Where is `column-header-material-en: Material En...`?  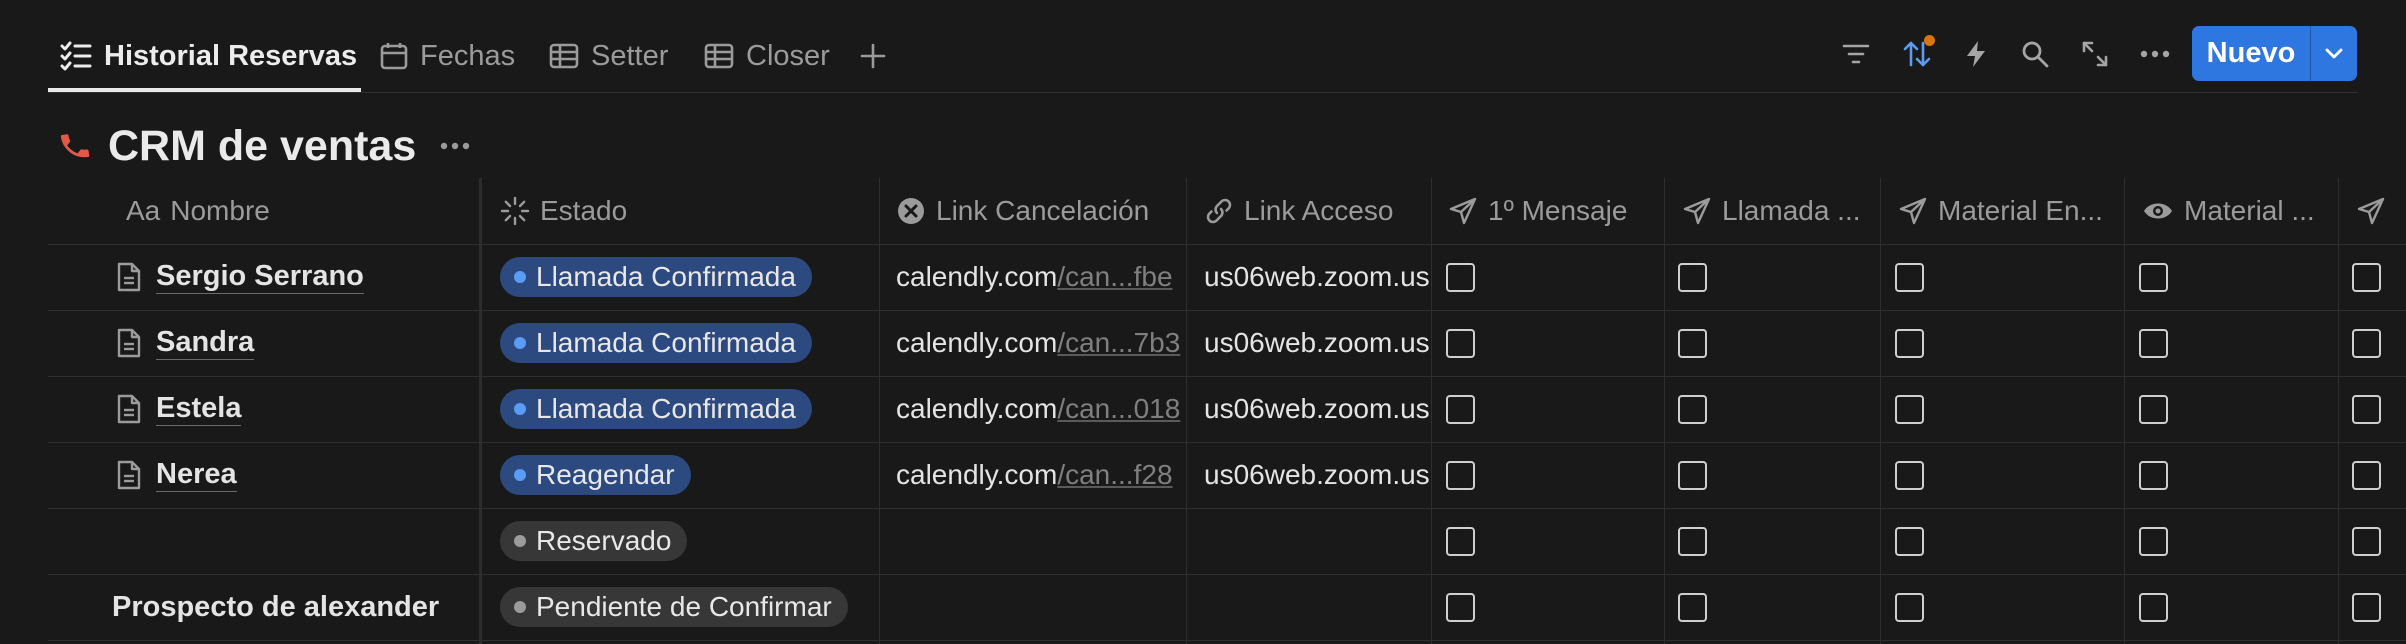 column-header-material-en: Material En... is located at coordinates (2018, 211).